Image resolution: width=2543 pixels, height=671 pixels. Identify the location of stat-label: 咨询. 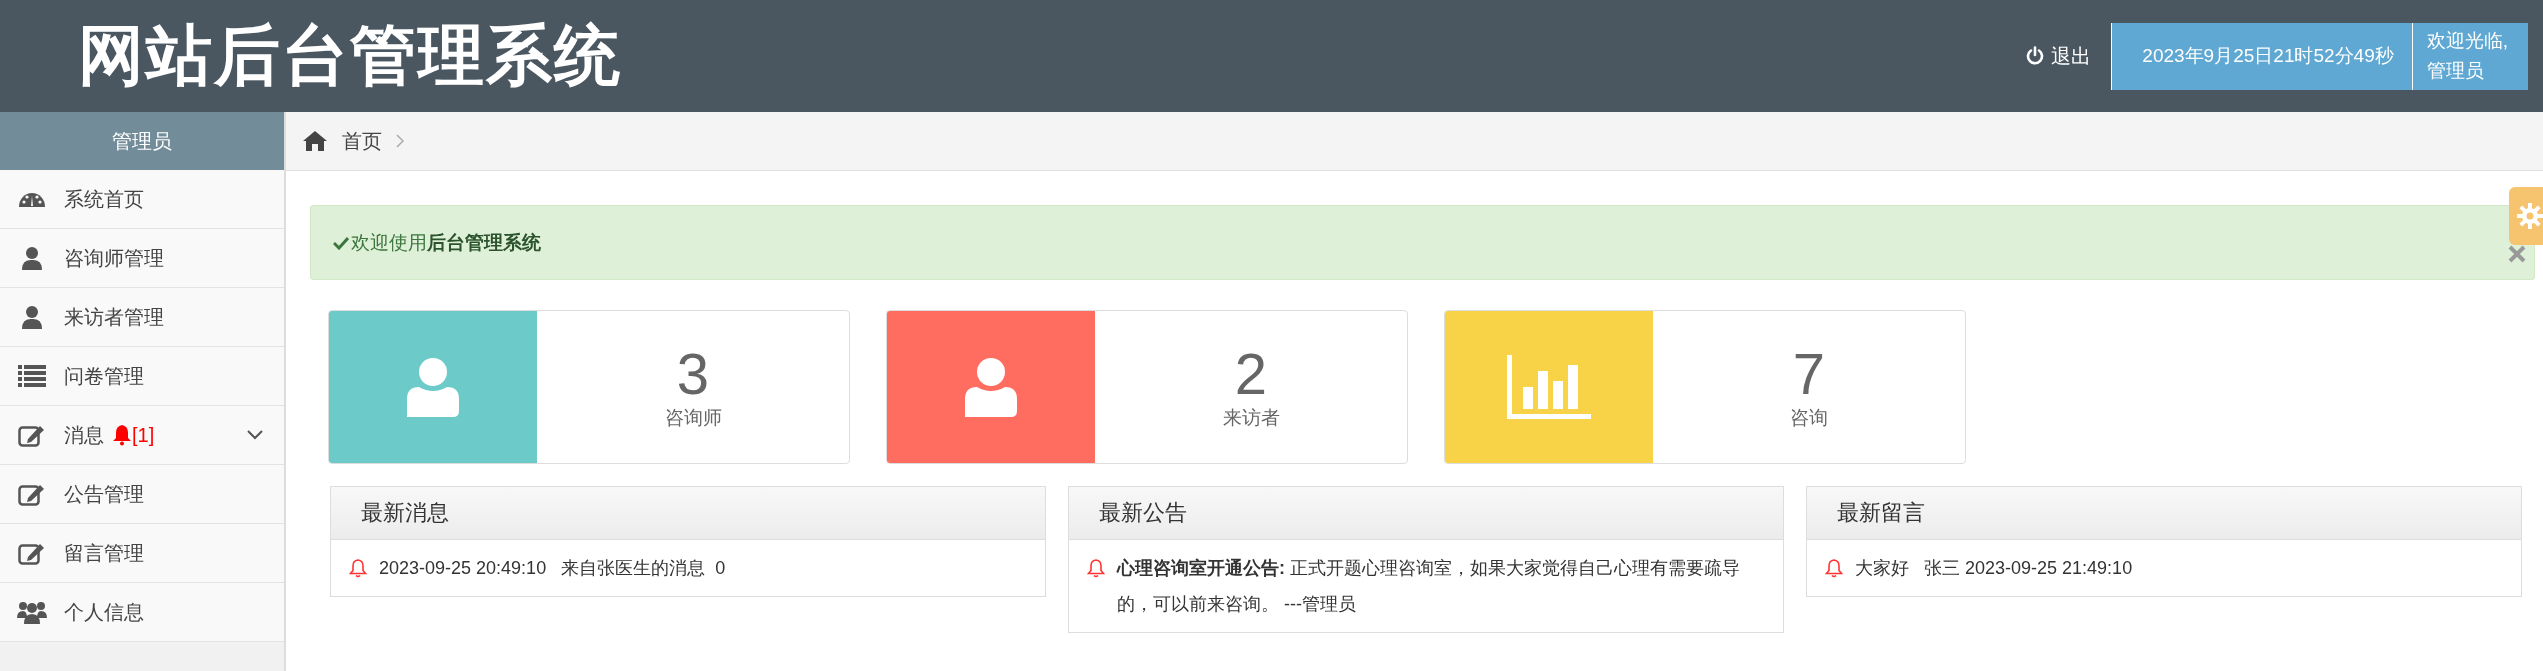
(1809, 418).